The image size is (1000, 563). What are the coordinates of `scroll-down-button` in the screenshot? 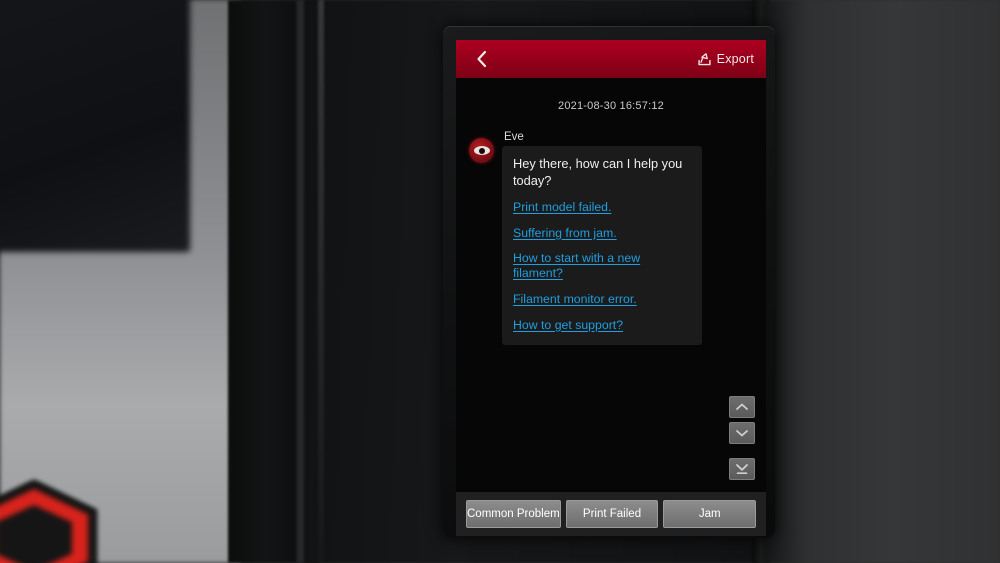 It's located at (742, 433).